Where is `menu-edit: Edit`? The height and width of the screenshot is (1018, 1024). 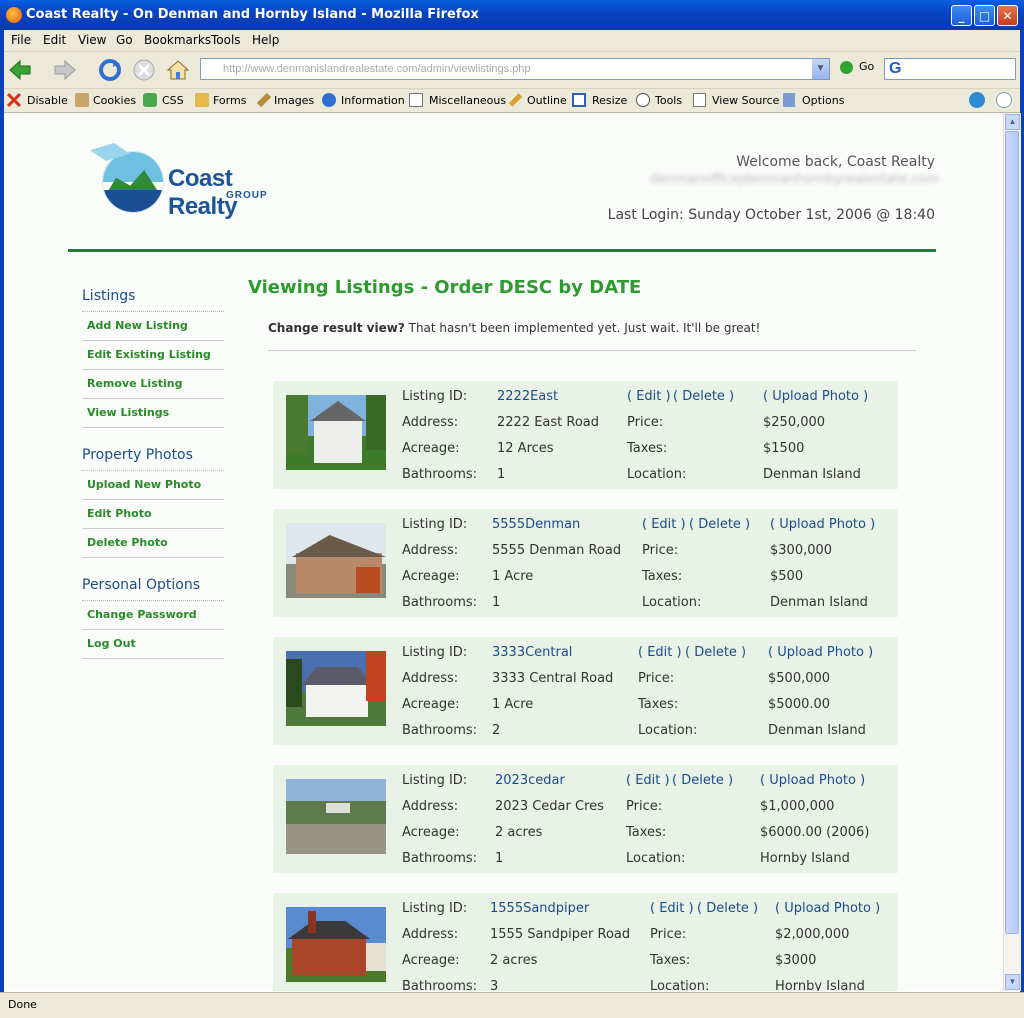
menu-edit: Edit is located at coordinates (54, 40).